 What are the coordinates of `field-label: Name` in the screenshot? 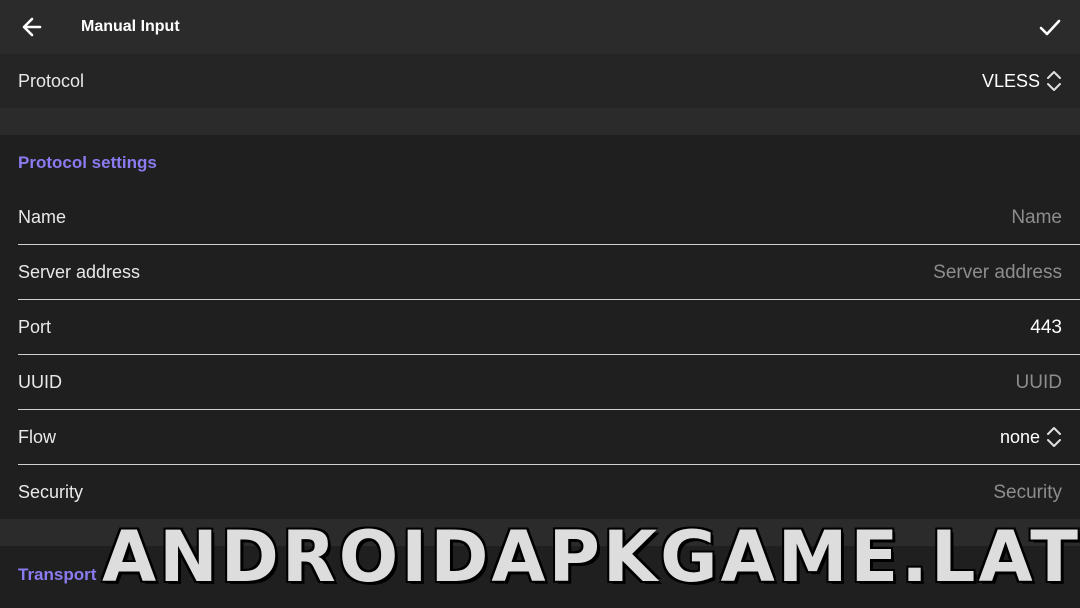 It's located at (42, 217).